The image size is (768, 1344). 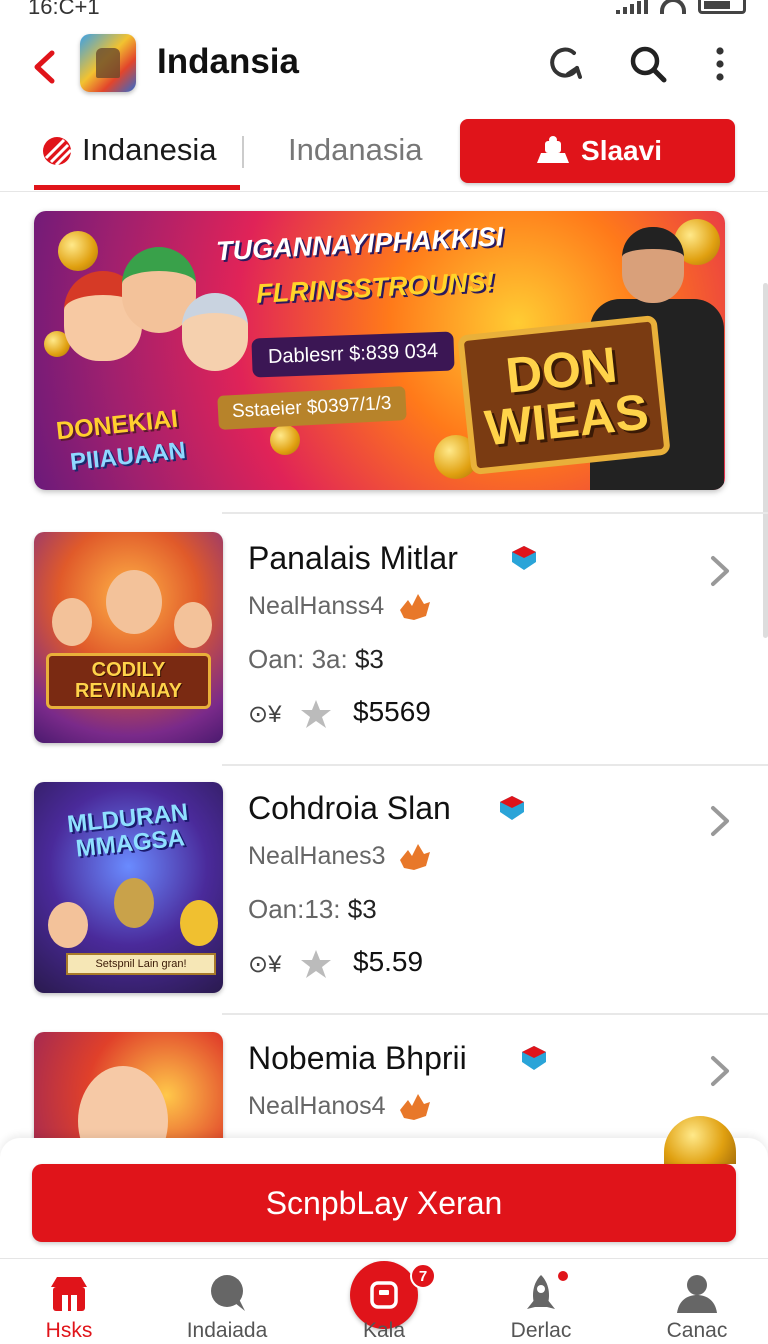 I want to click on bottom-navigation: Hsks Indaiada 7 Kala Derlac Canac, so click(x=384, y=1301).